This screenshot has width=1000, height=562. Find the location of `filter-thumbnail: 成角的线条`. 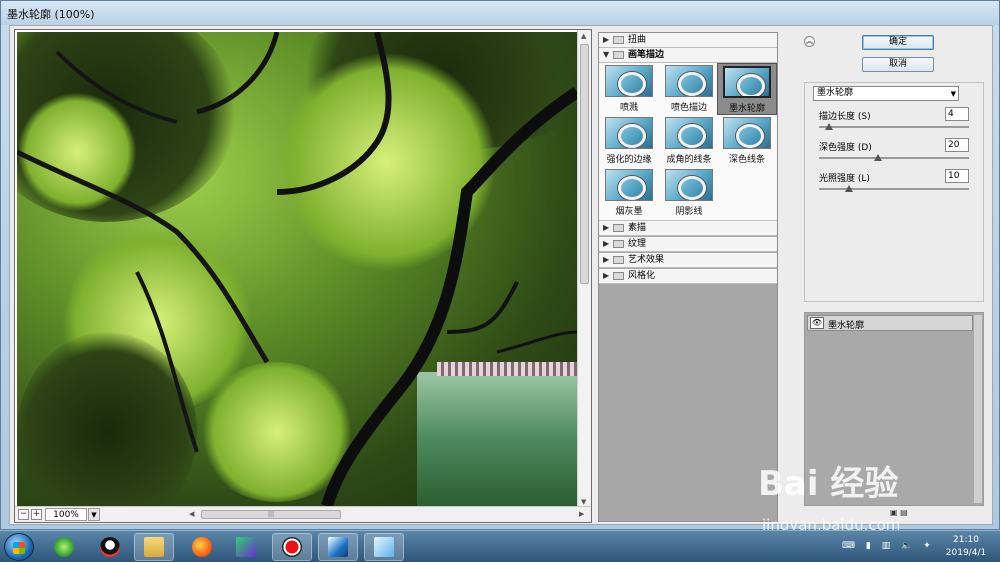

filter-thumbnail: 成角的线条 is located at coordinates (689, 141).